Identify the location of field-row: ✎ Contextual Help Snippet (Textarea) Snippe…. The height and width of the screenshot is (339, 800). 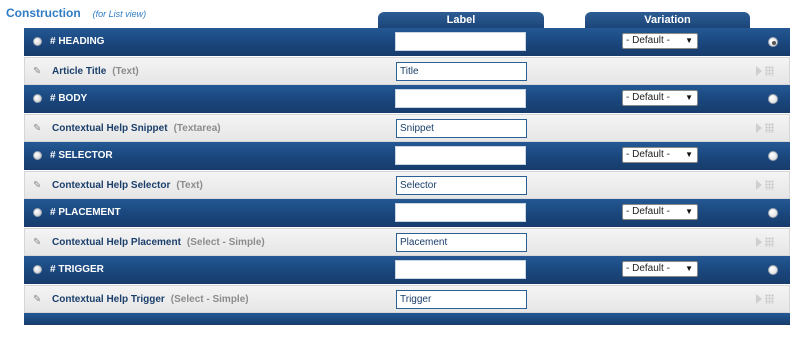
(407, 127).